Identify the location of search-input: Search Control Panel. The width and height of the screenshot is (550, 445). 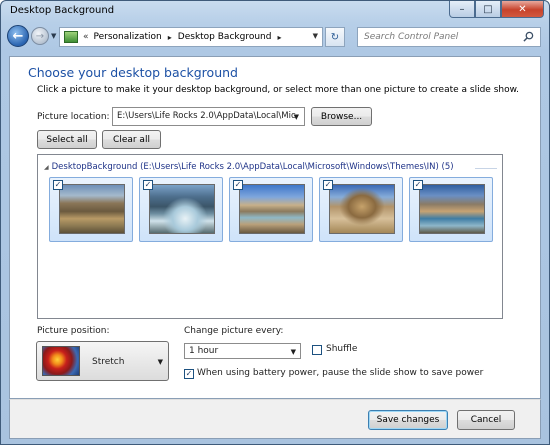
(449, 37).